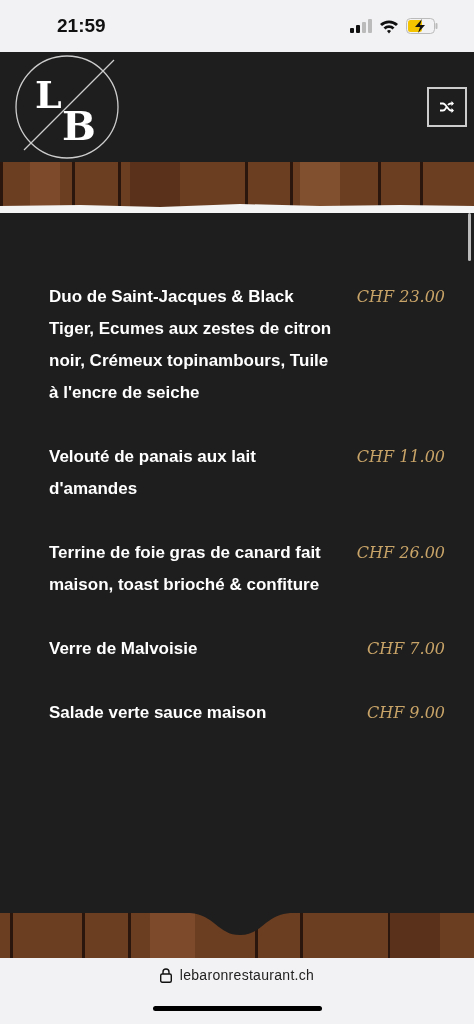 Image resolution: width=474 pixels, height=1024 pixels. Describe the element at coordinates (400, 297) in the screenshot. I see `dish-price: CHF 23.00` at that location.